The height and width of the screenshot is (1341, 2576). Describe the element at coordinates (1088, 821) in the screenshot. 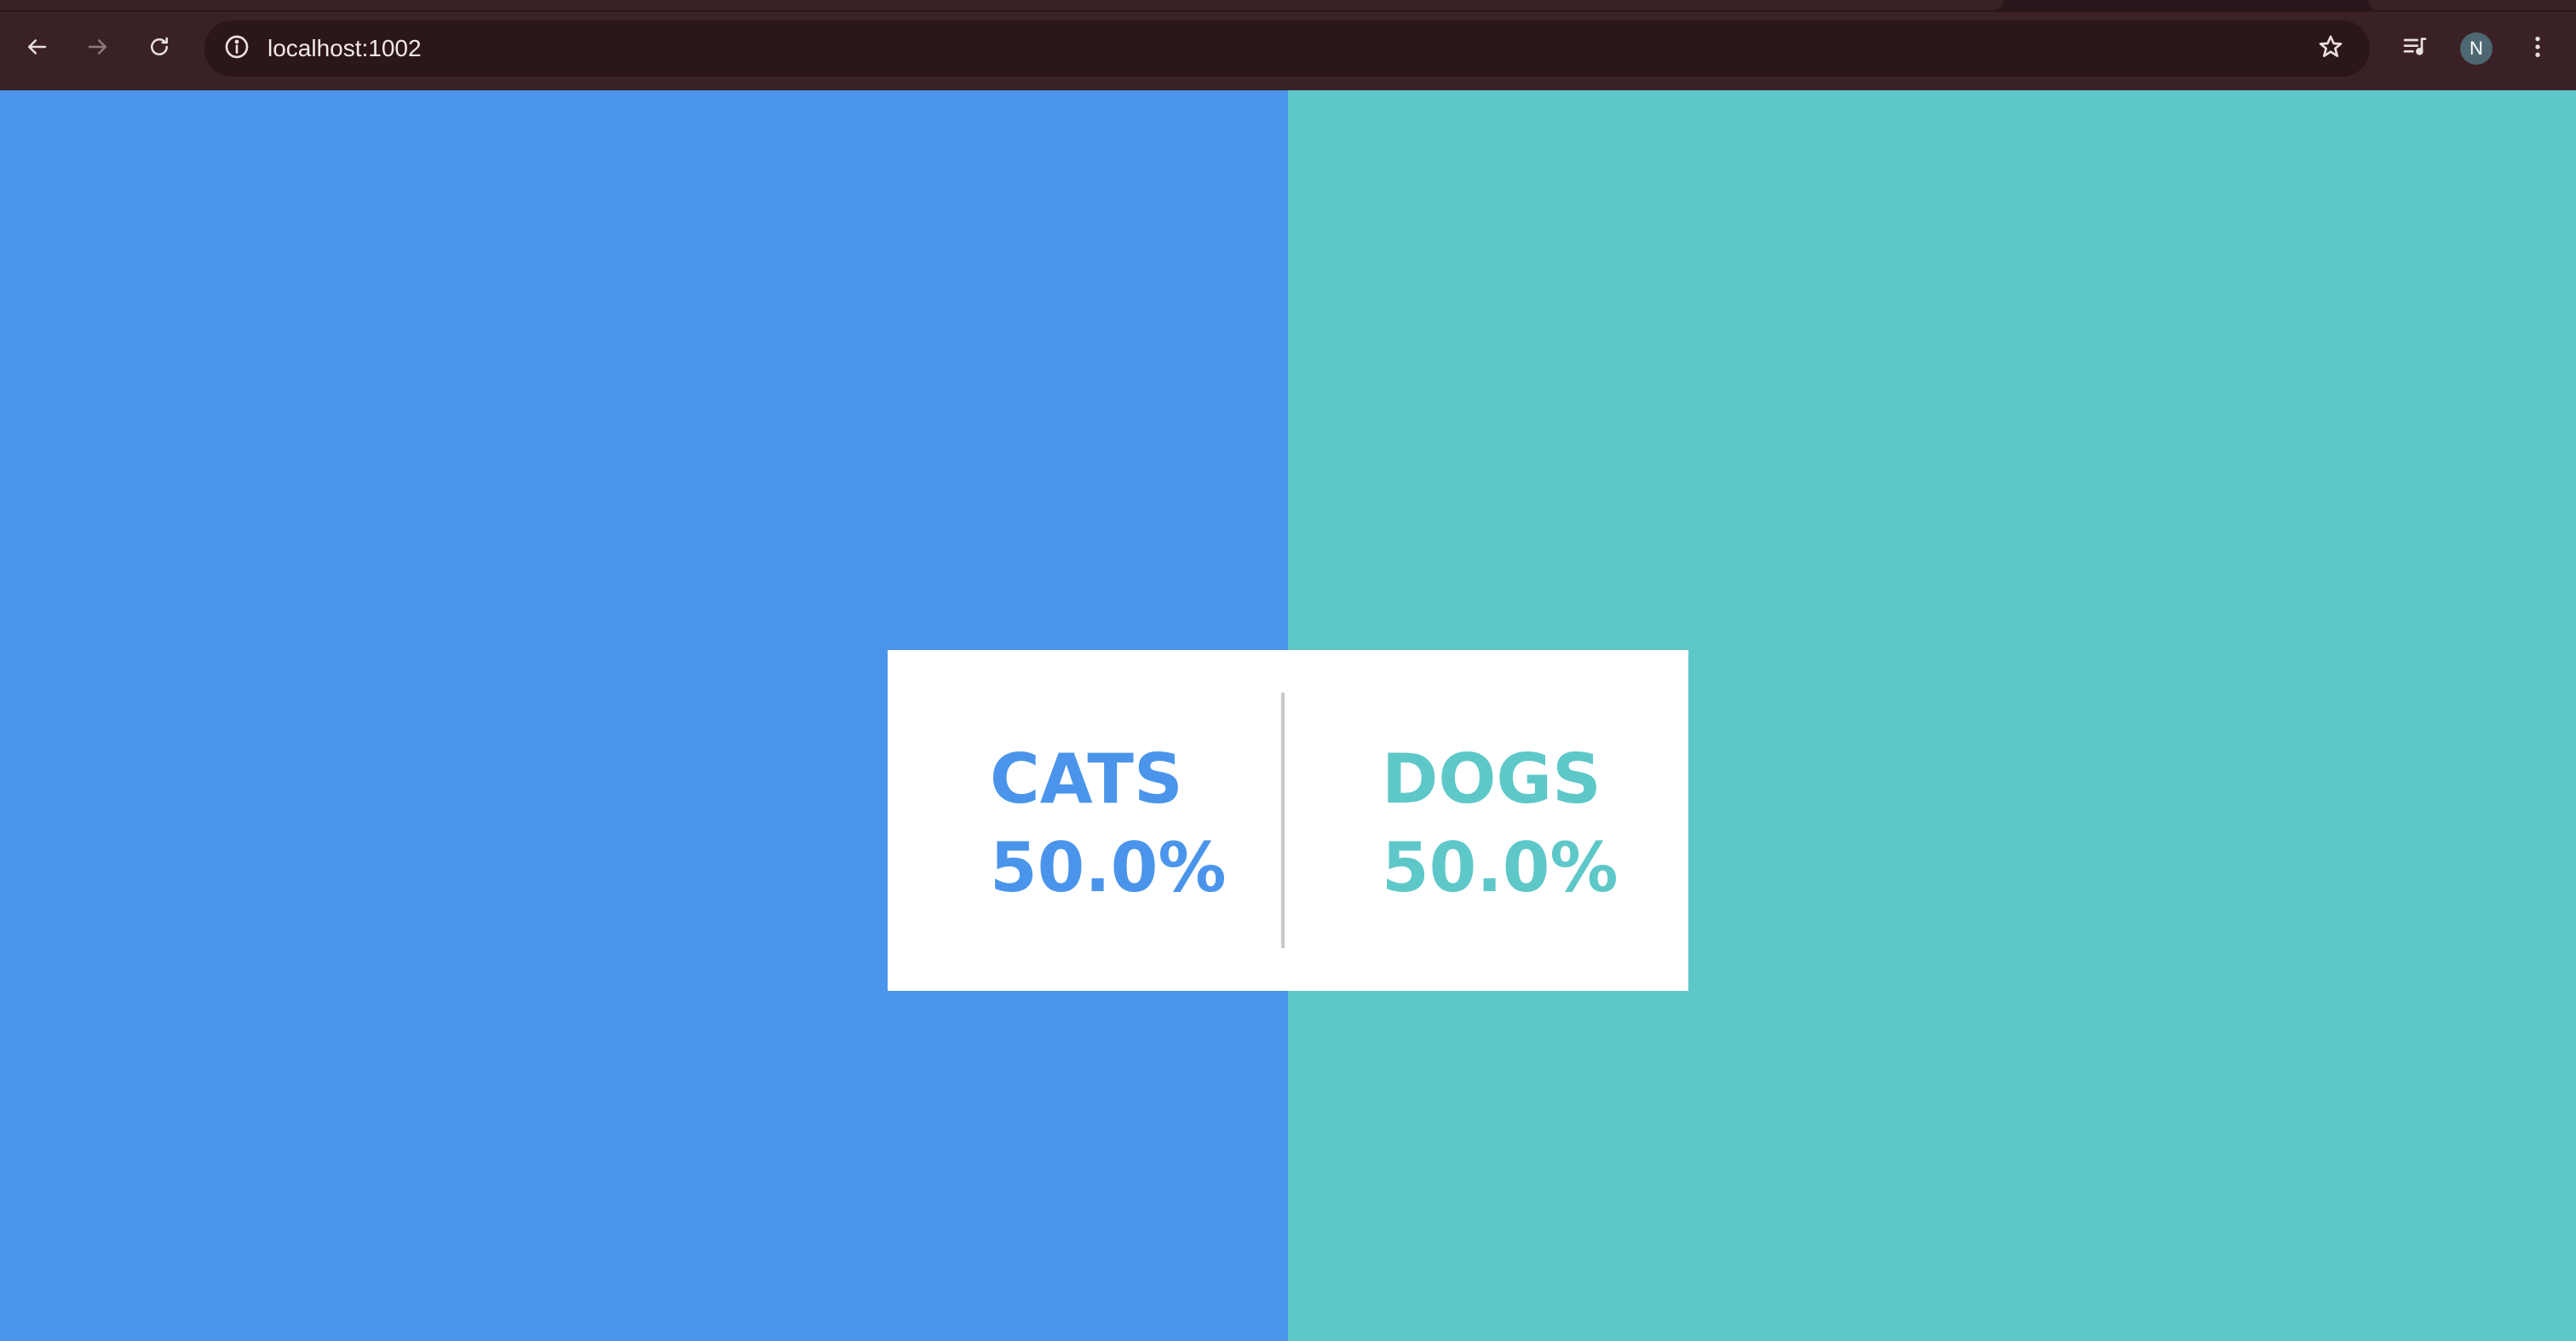

I see `cats-result: CATS 50.0%` at that location.